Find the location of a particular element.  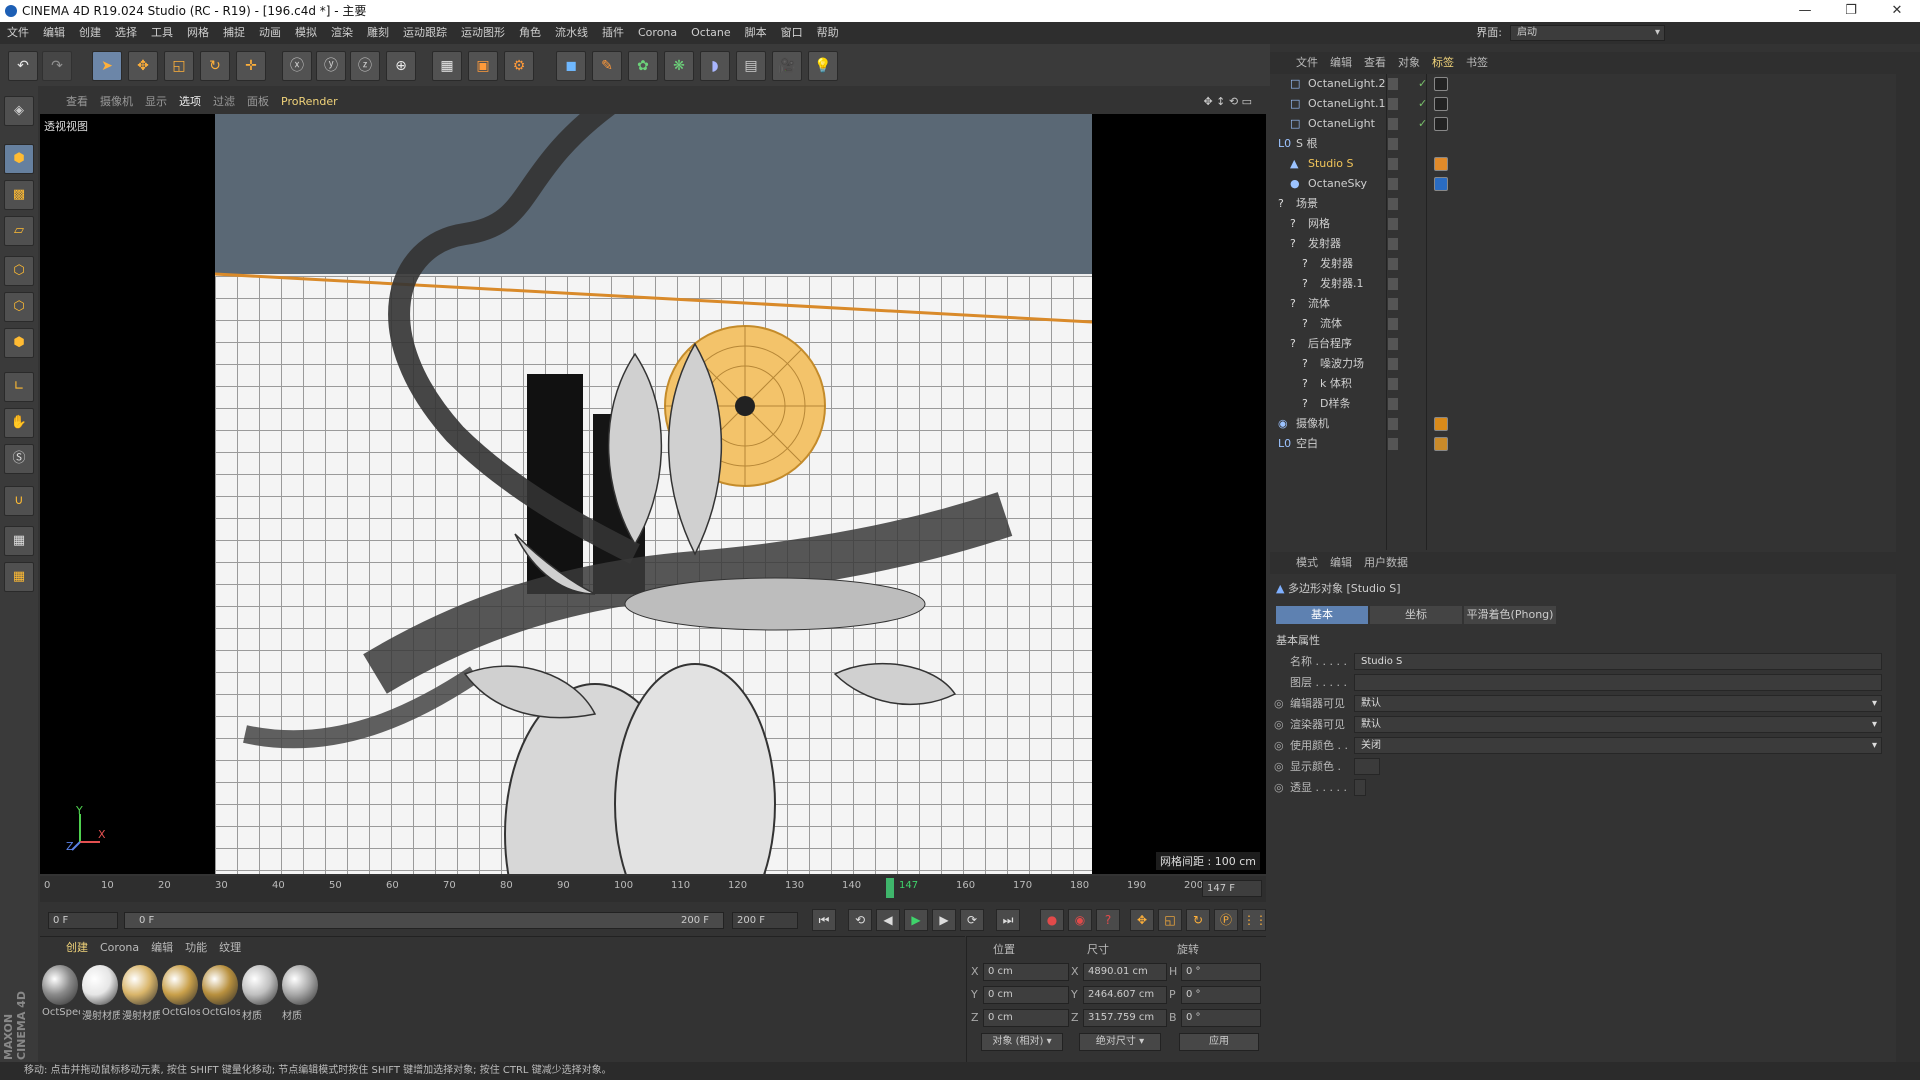

material-tab: 创建 is located at coordinates (77, 948).